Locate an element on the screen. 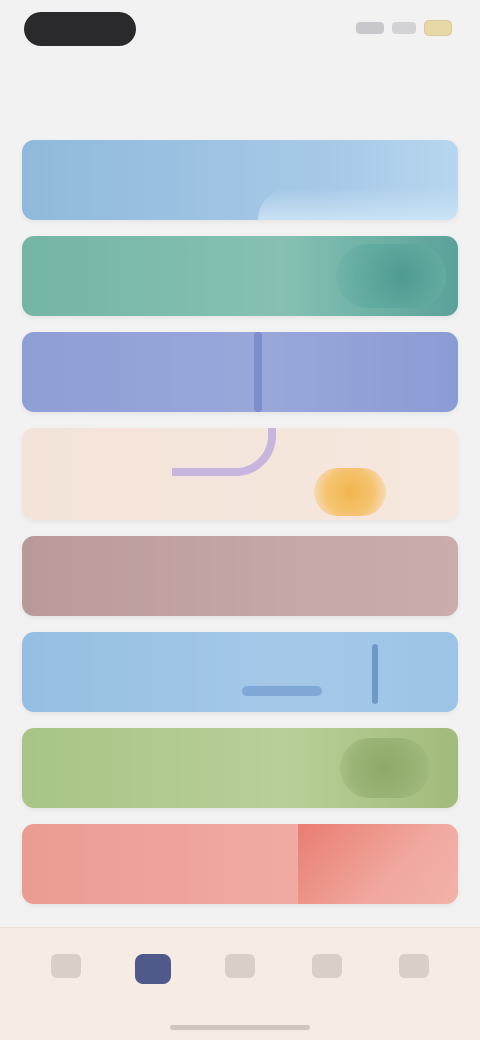 The image size is (480, 1040). status-icons is located at coordinates (404, 28).